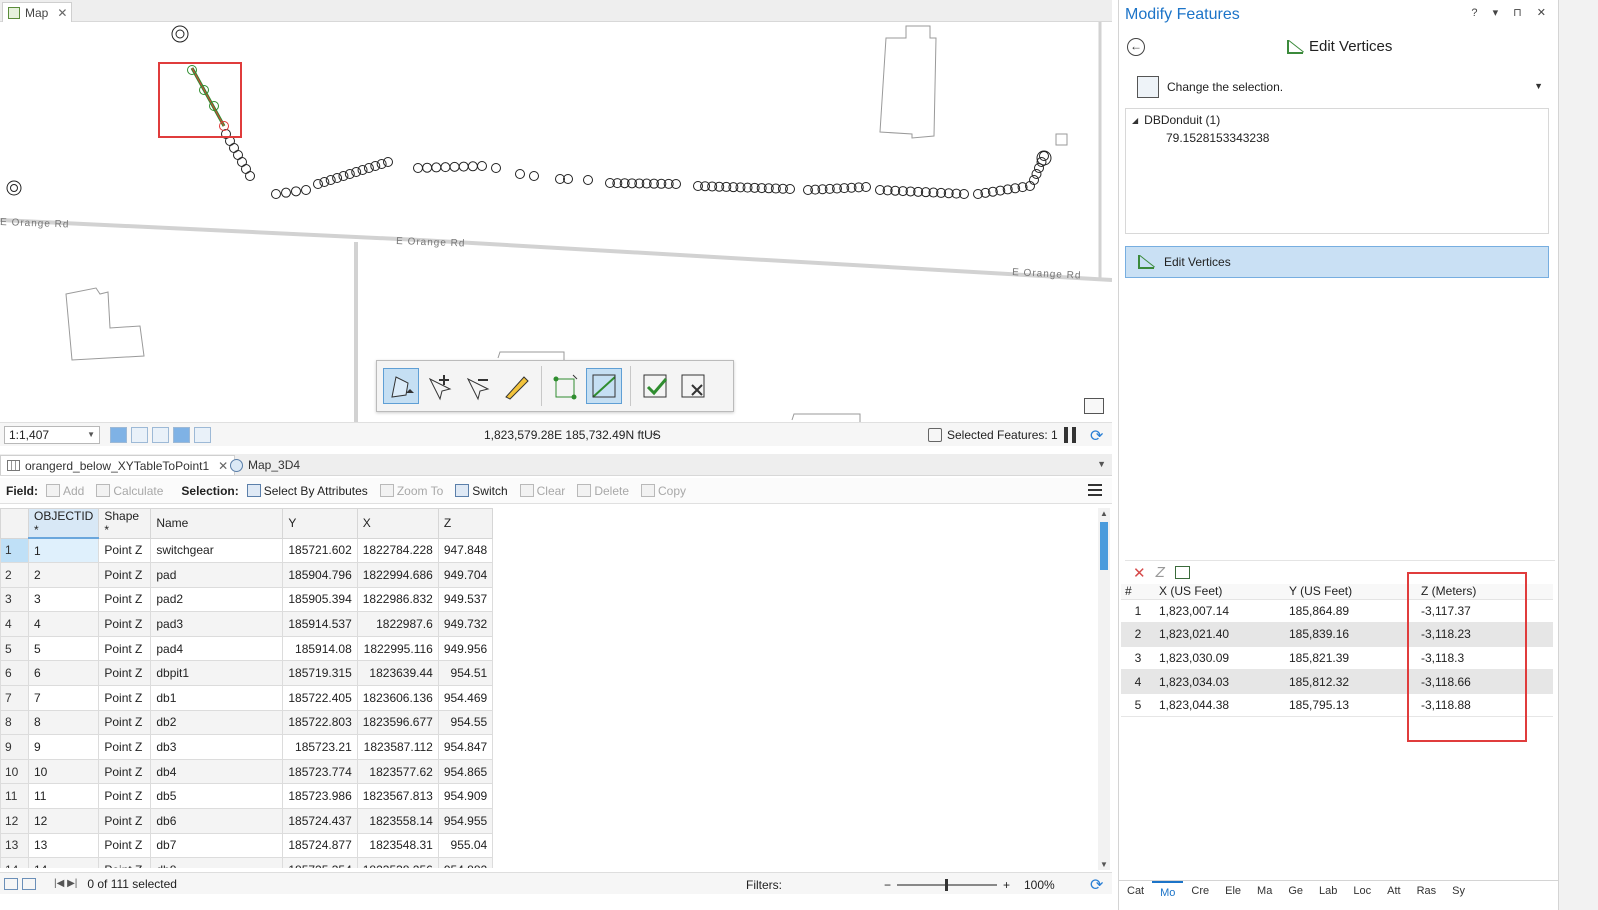 Image resolution: width=1598 pixels, height=910 pixels. I want to click on table-row: 5 5 Point Zpad4 185914.08 1822995.116 949.956, so click(247, 648).